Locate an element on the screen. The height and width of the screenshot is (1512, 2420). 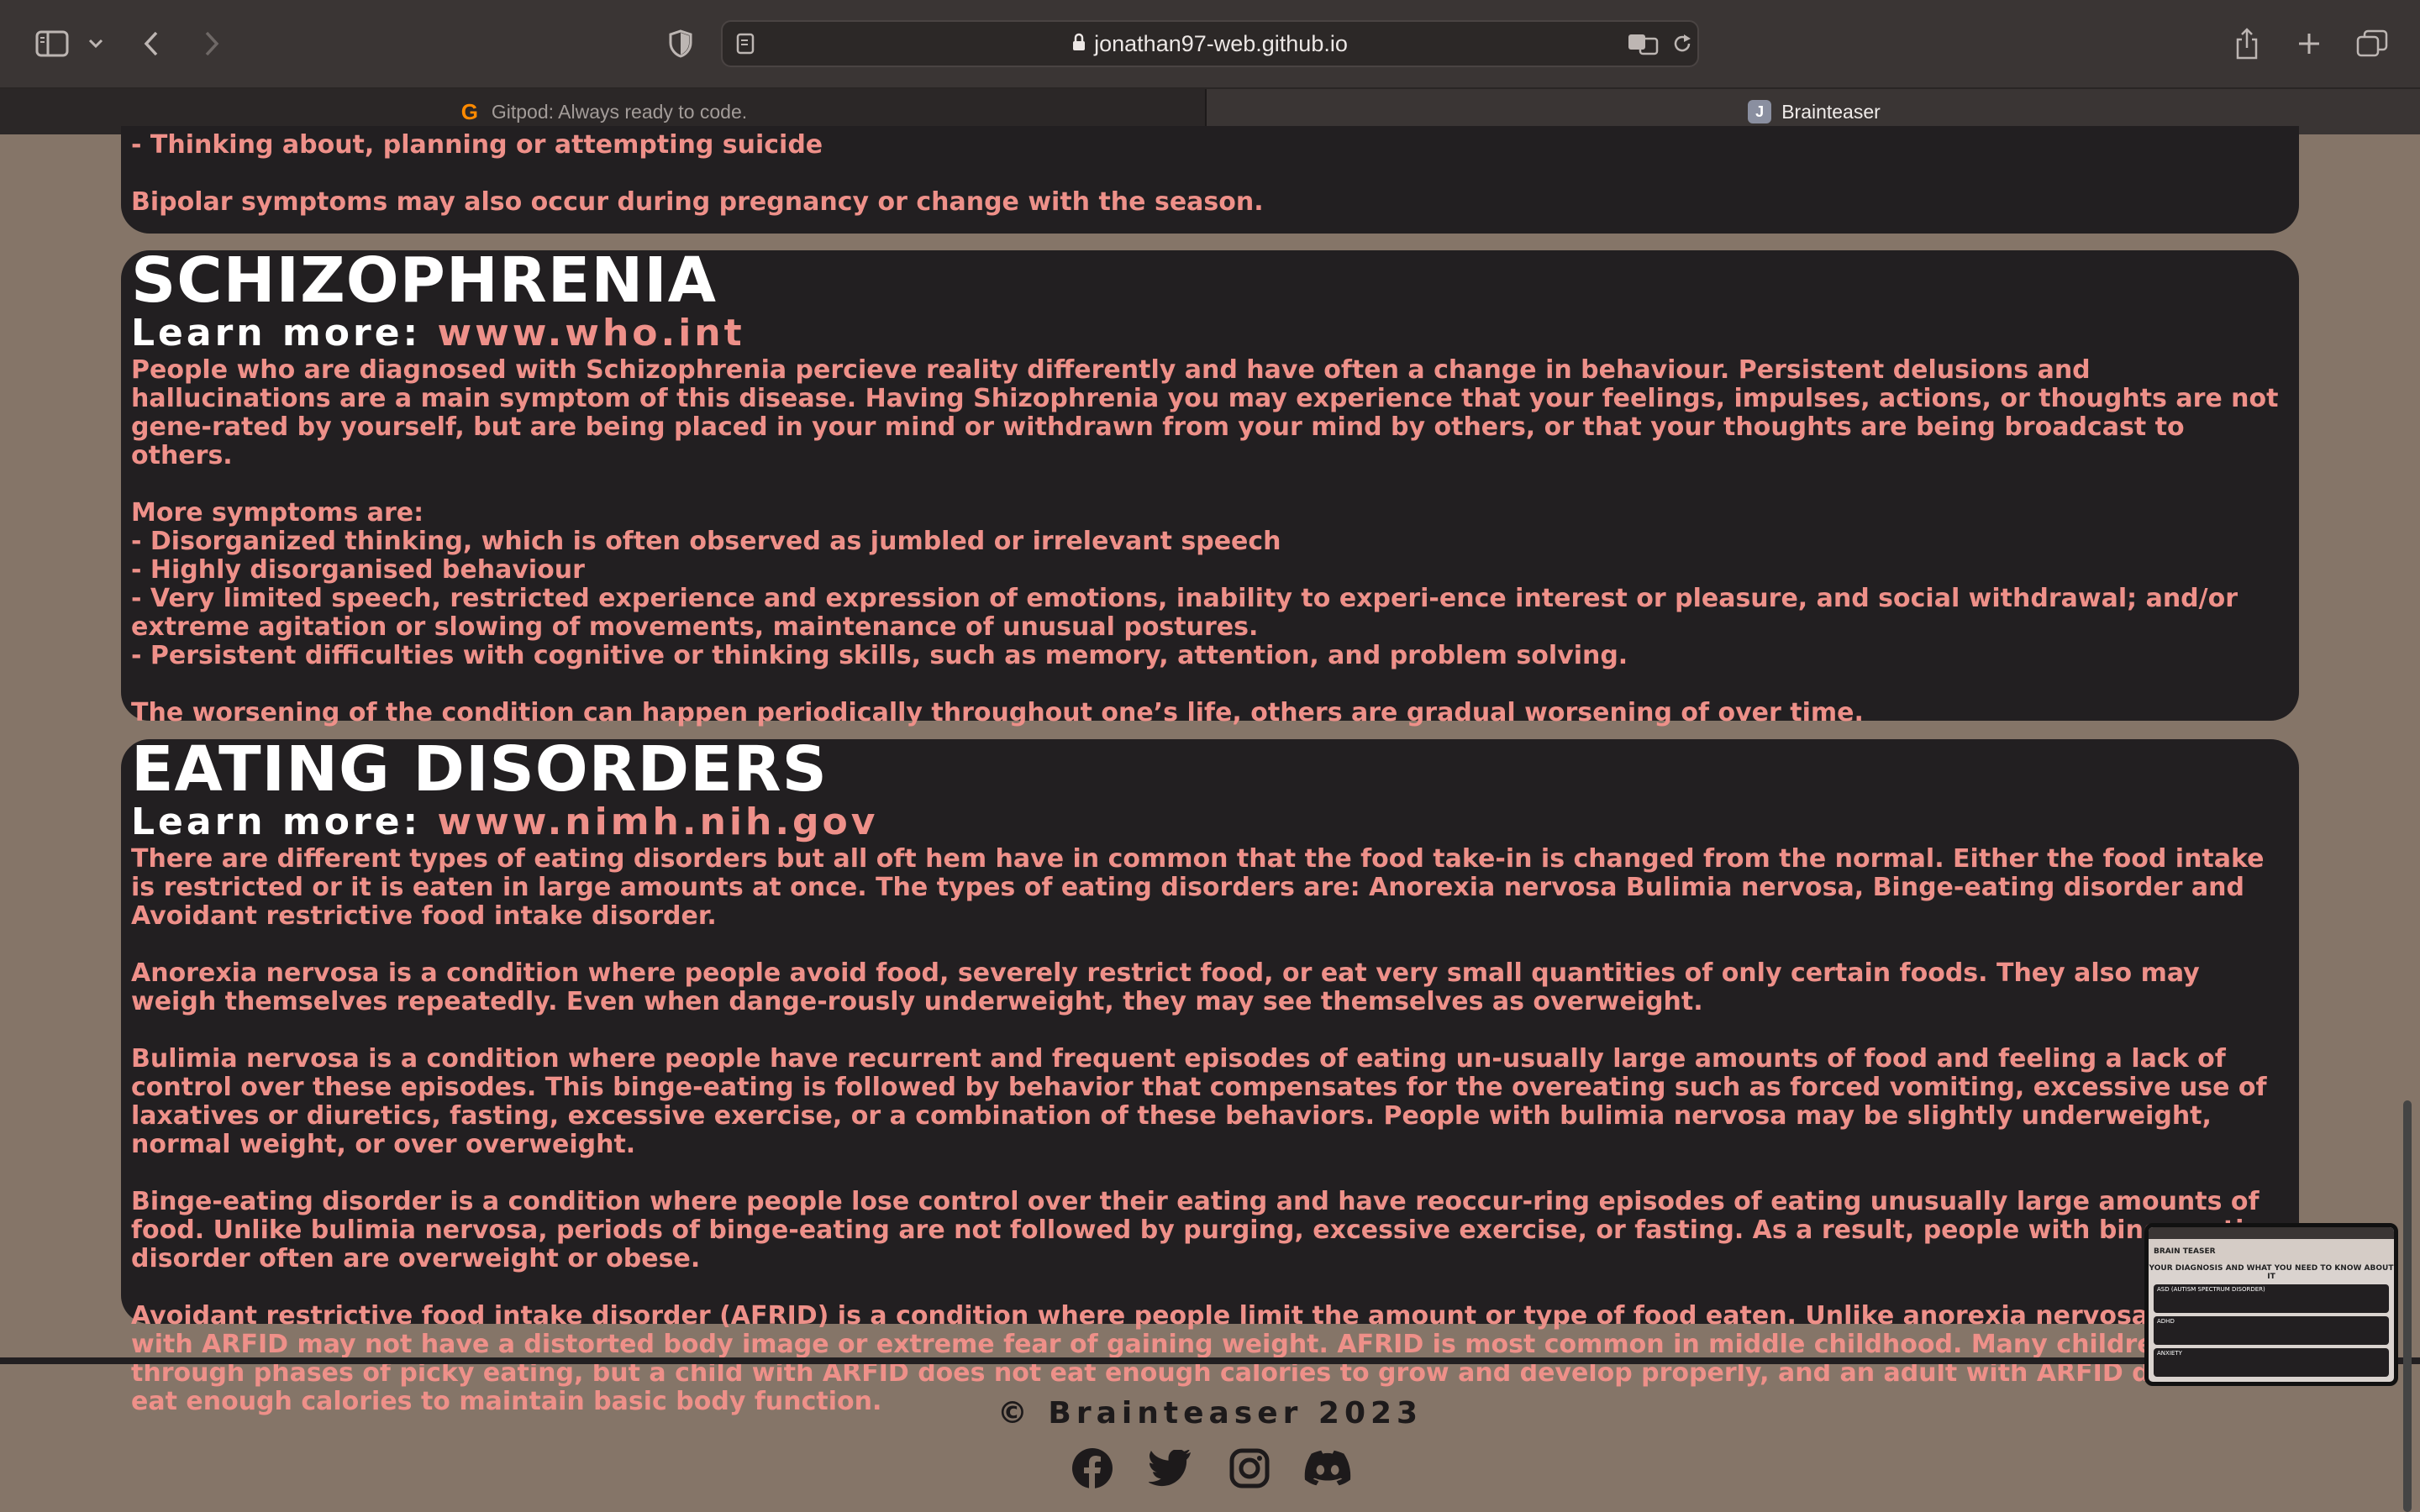
sidebar-icon is located at coordinates (52, 44).